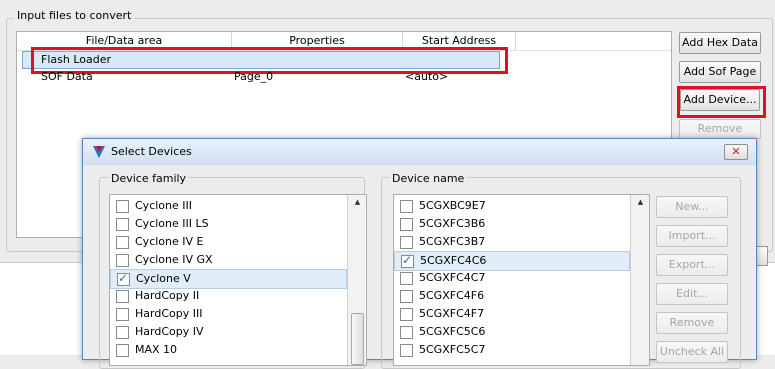  I want to click on device-family-scrollbar: ▲, so click(356, 280).